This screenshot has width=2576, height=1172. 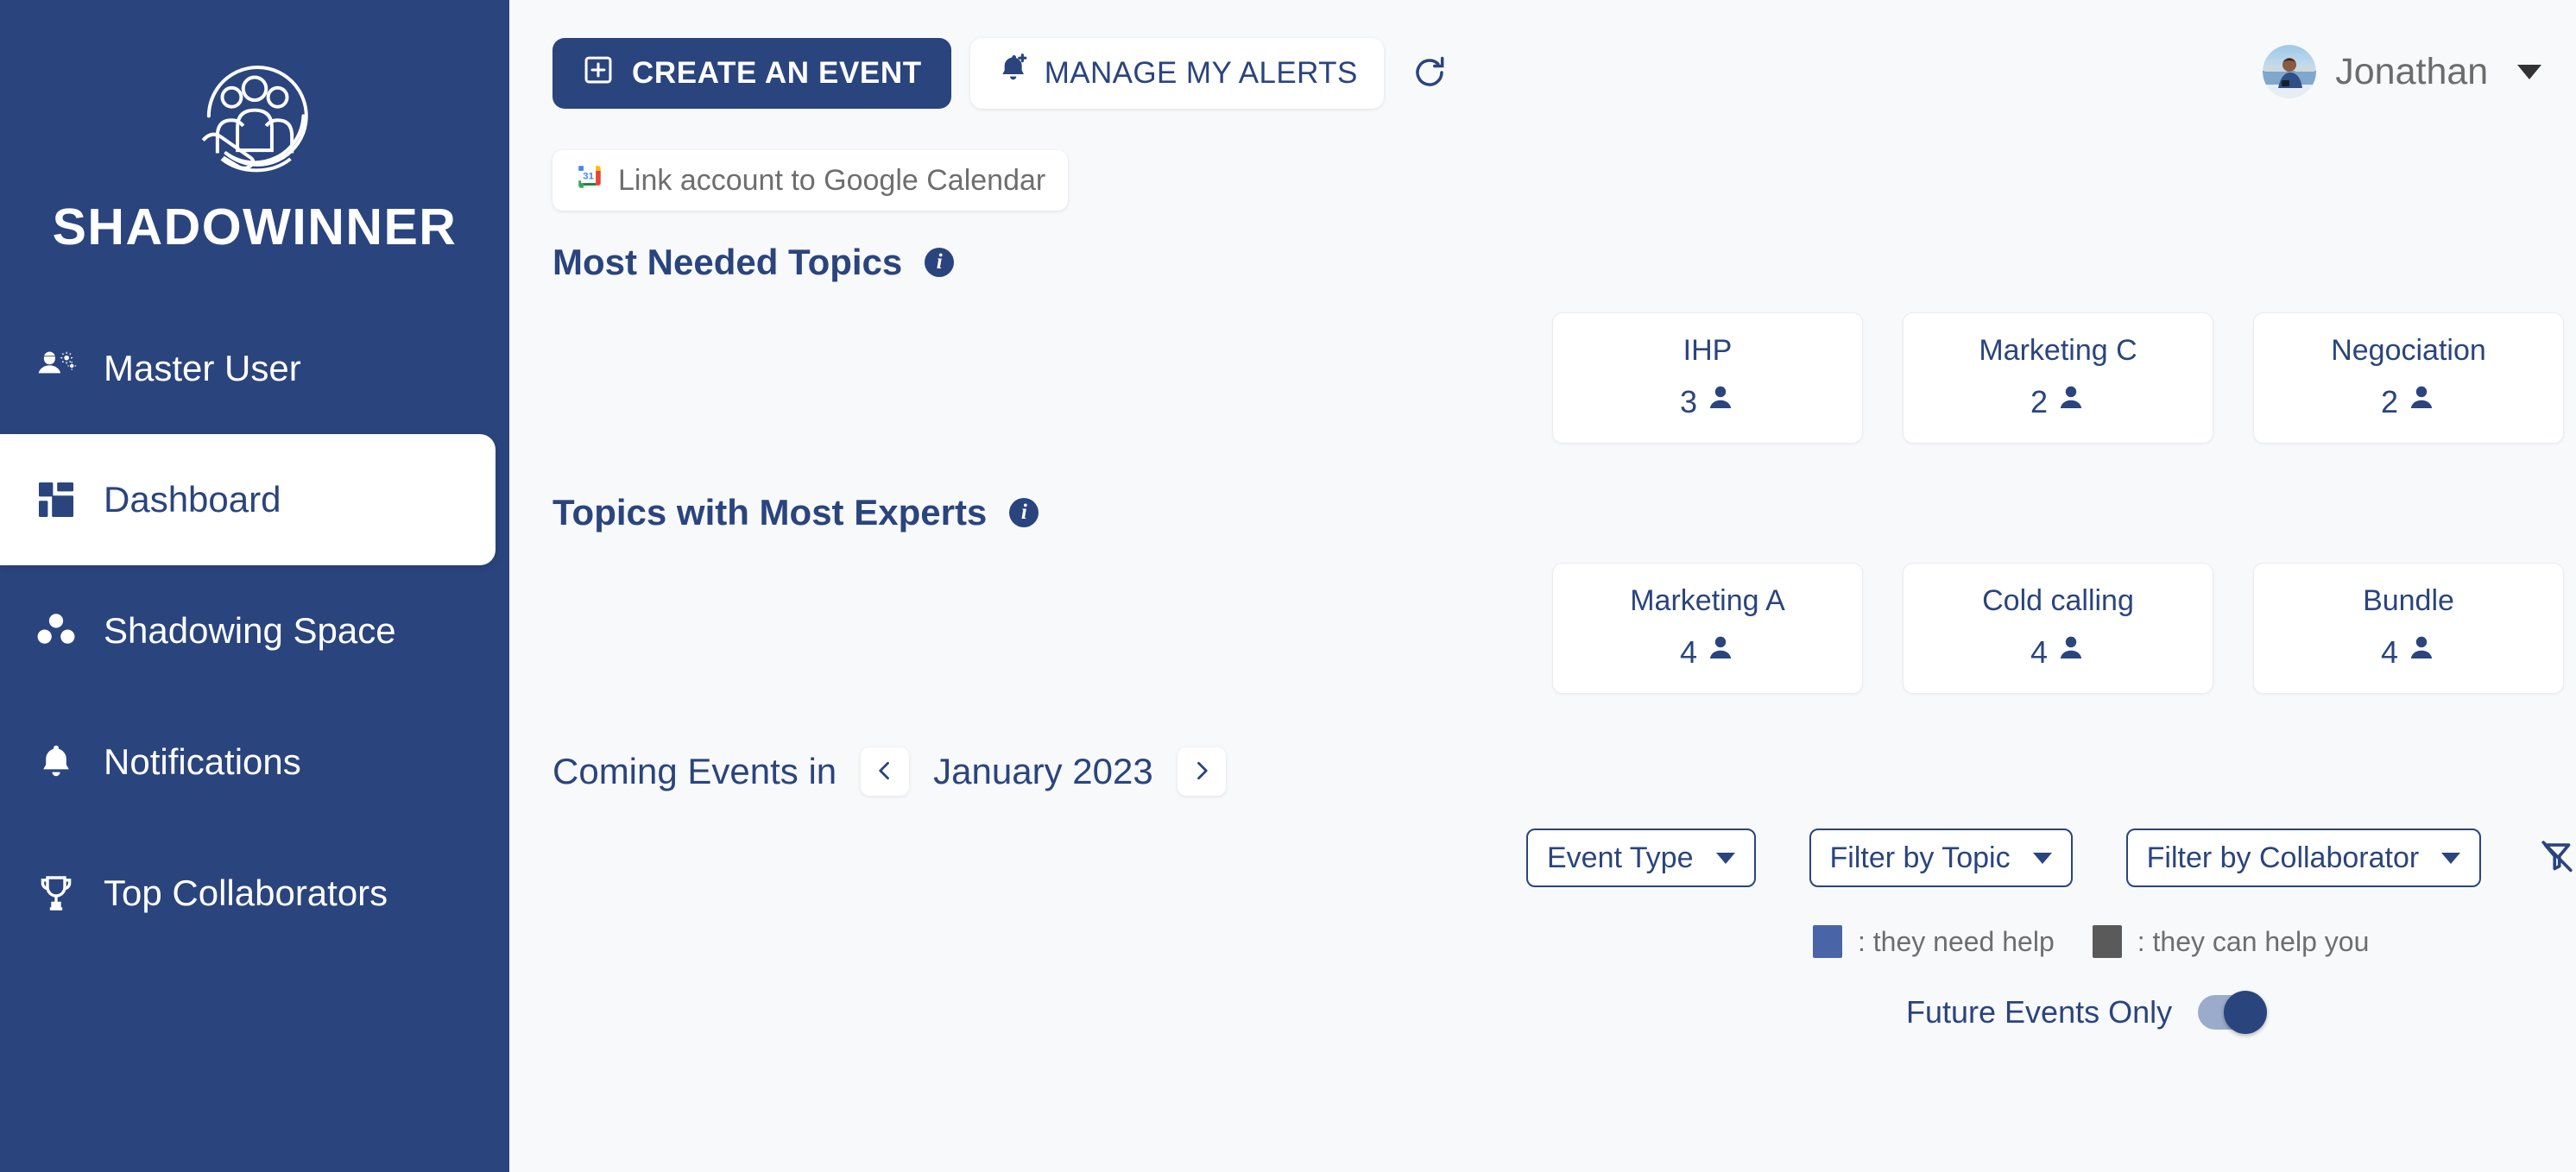 What do you see at coordinates (2058, 378) in the screenshot?
I see `topic-card: Marketing C 2` at bounding box center [2058, 378].